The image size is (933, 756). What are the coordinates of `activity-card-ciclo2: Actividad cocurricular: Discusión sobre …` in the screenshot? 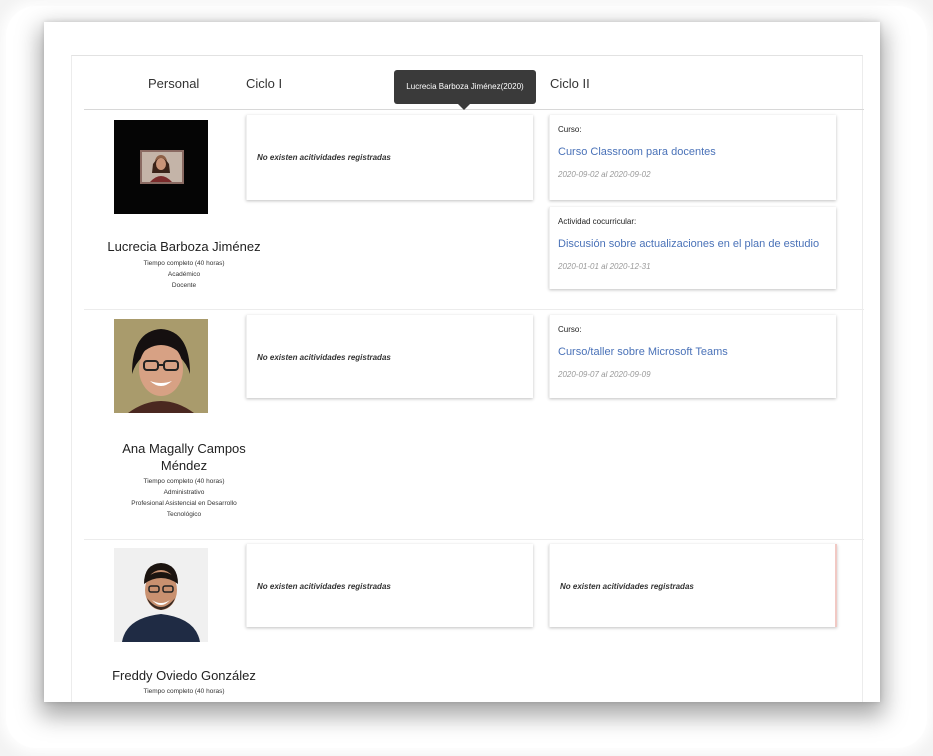 It's located at (692, 248).